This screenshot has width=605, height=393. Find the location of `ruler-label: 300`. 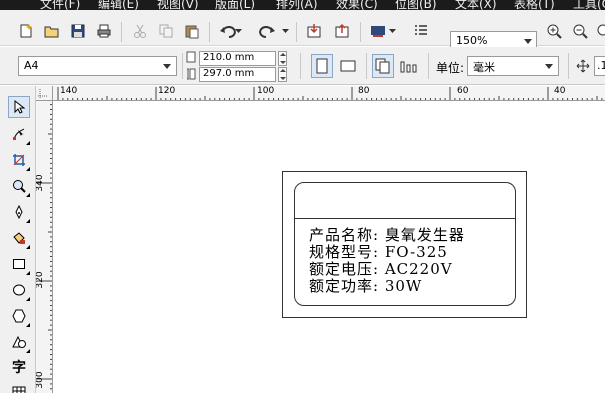

ruler-label: 300 is located at coordinates (40, 380).